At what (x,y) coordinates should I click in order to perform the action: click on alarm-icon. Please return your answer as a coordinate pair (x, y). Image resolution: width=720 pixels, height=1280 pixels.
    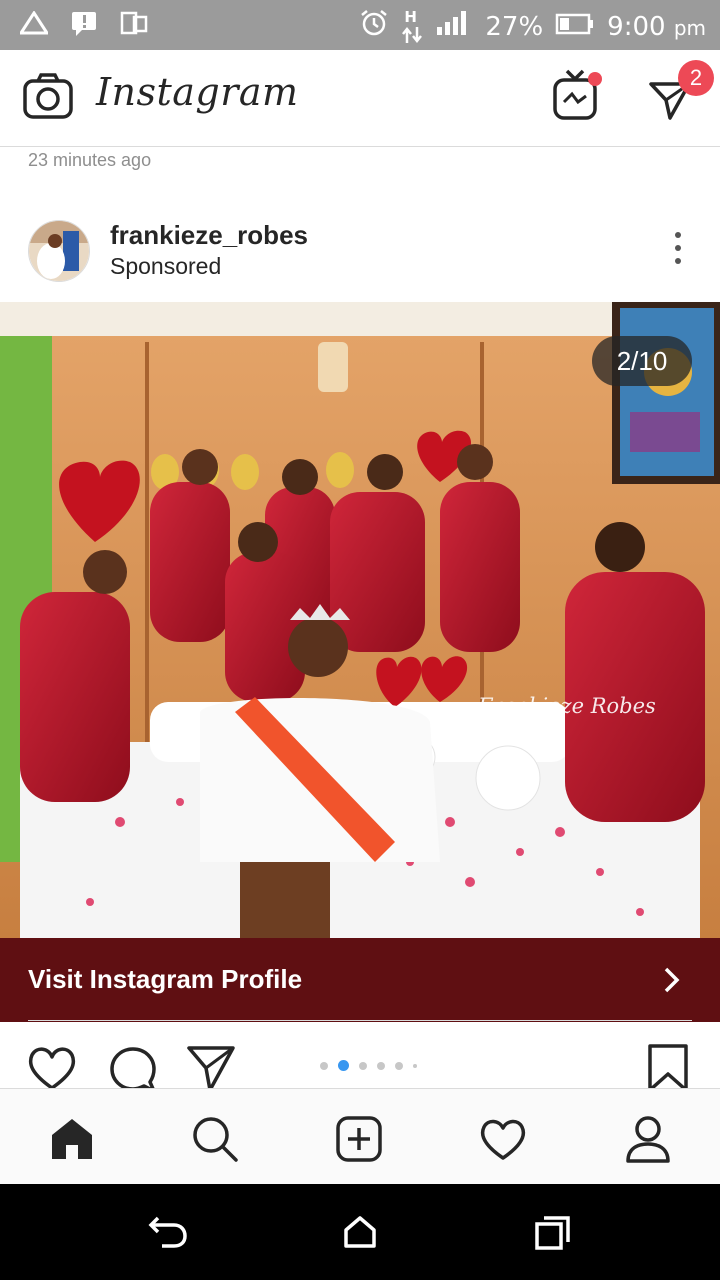
    Looking at the image, I should click on (374, 26).